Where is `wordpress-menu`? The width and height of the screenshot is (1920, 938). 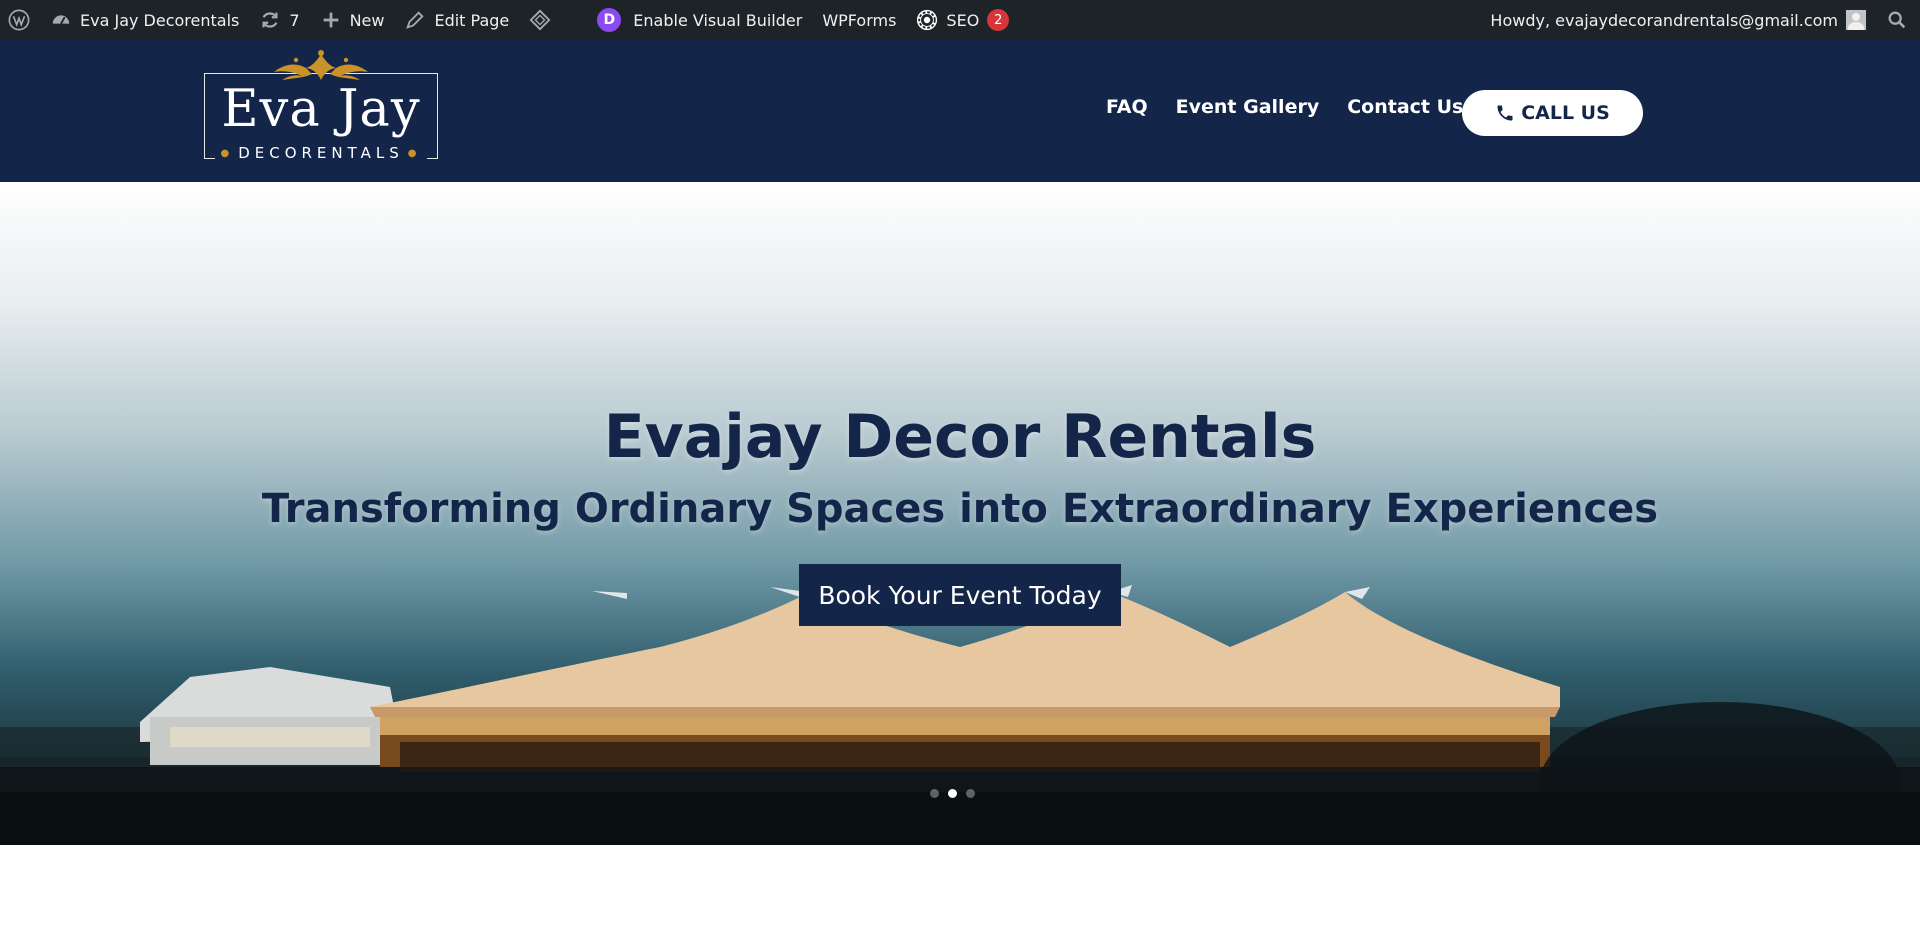
wordpress-menu is located at coordinates (20, 20).